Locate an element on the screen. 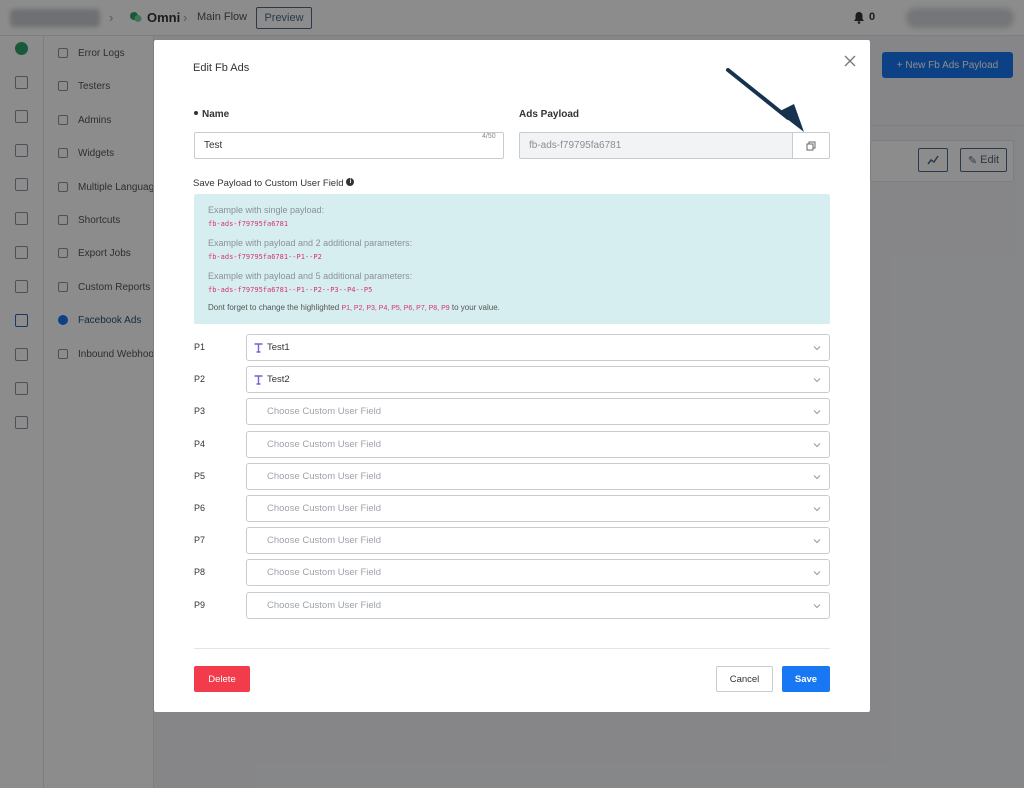  save-button: Save is located at coordinates (806, 679).